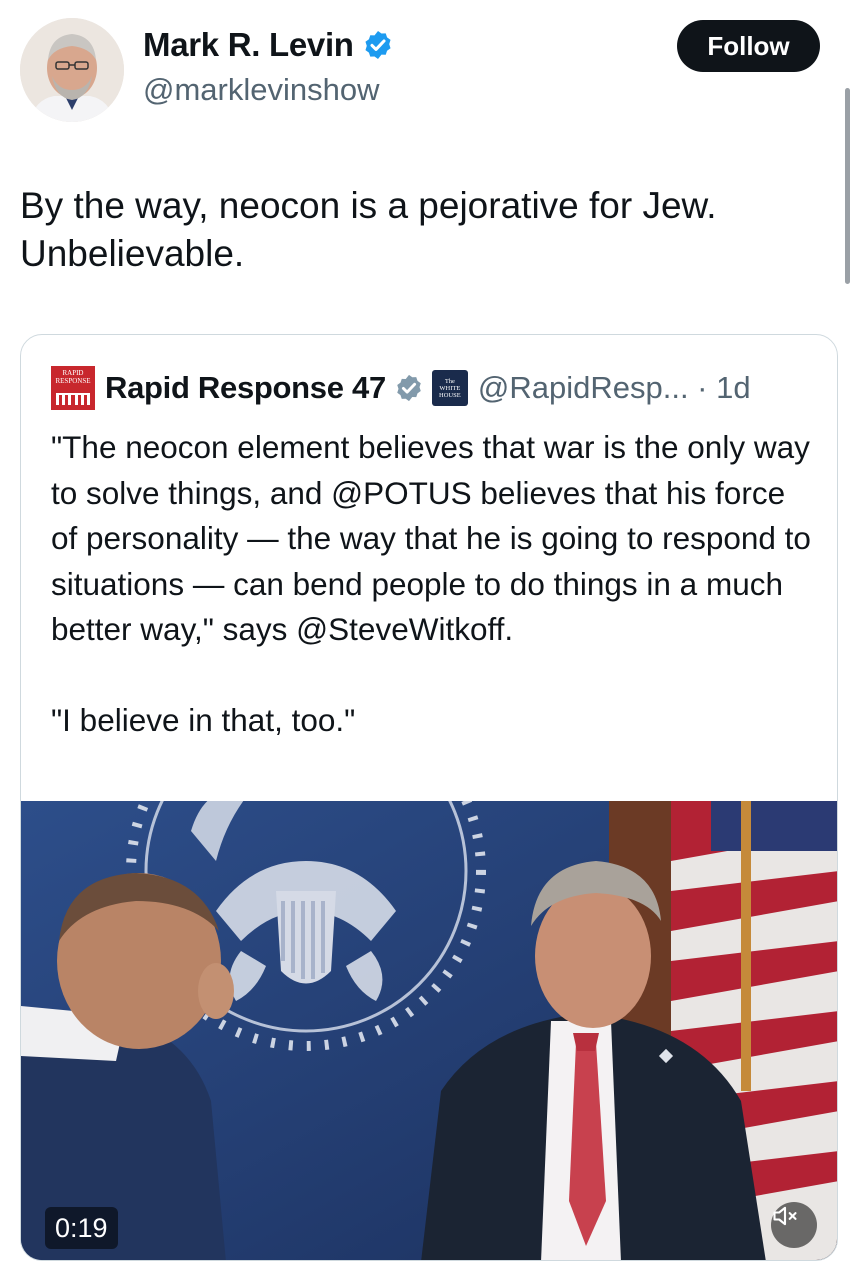 Image resolution: width=858 pixels, height=1280 pixels. Describe the element at coordinates (409, 388) in the screenshot. I see `gray-verified-badge-icon` at that location.